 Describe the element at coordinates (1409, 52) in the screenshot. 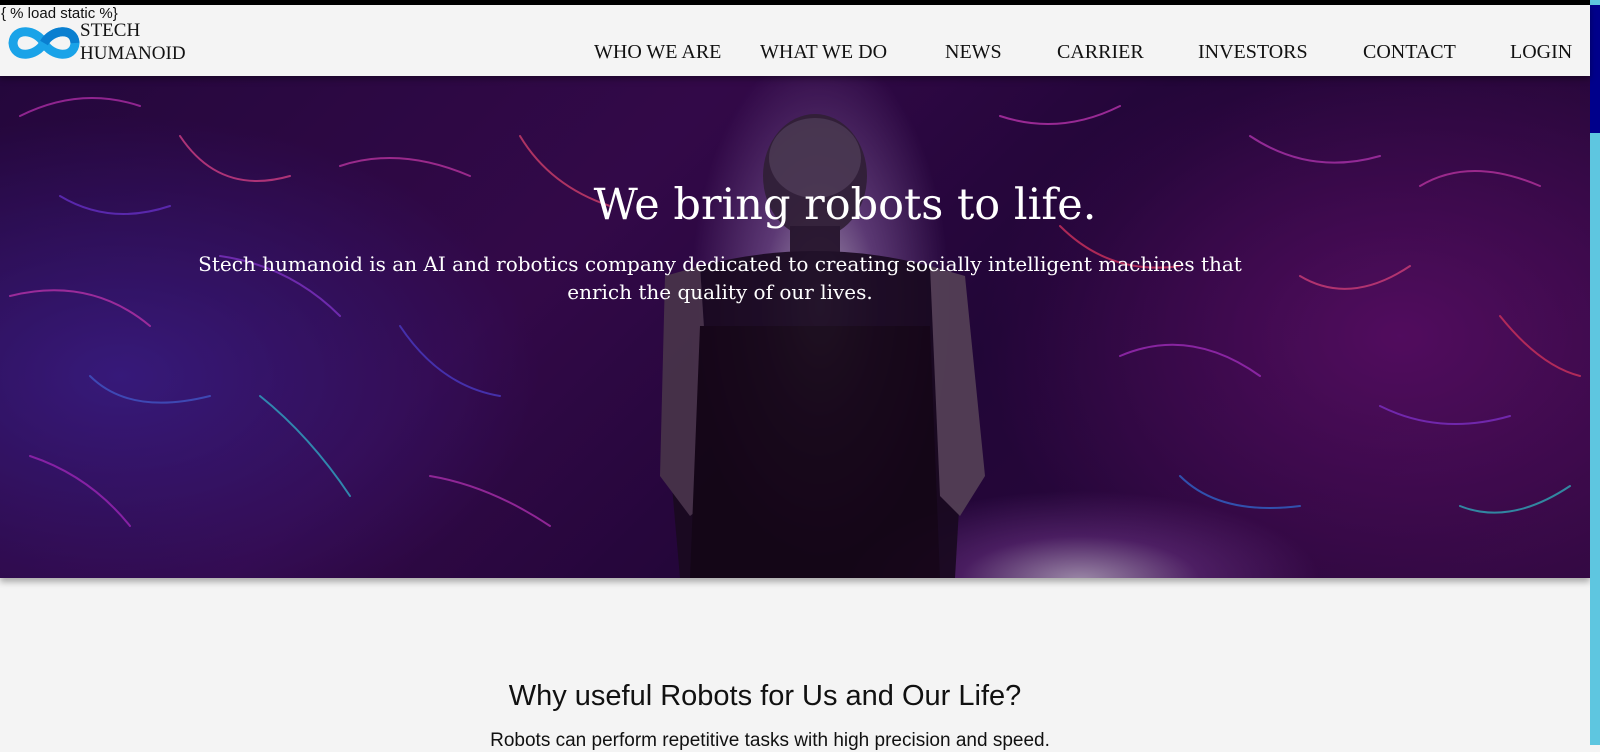

I see `nav-contact: CONTACT` at that location.